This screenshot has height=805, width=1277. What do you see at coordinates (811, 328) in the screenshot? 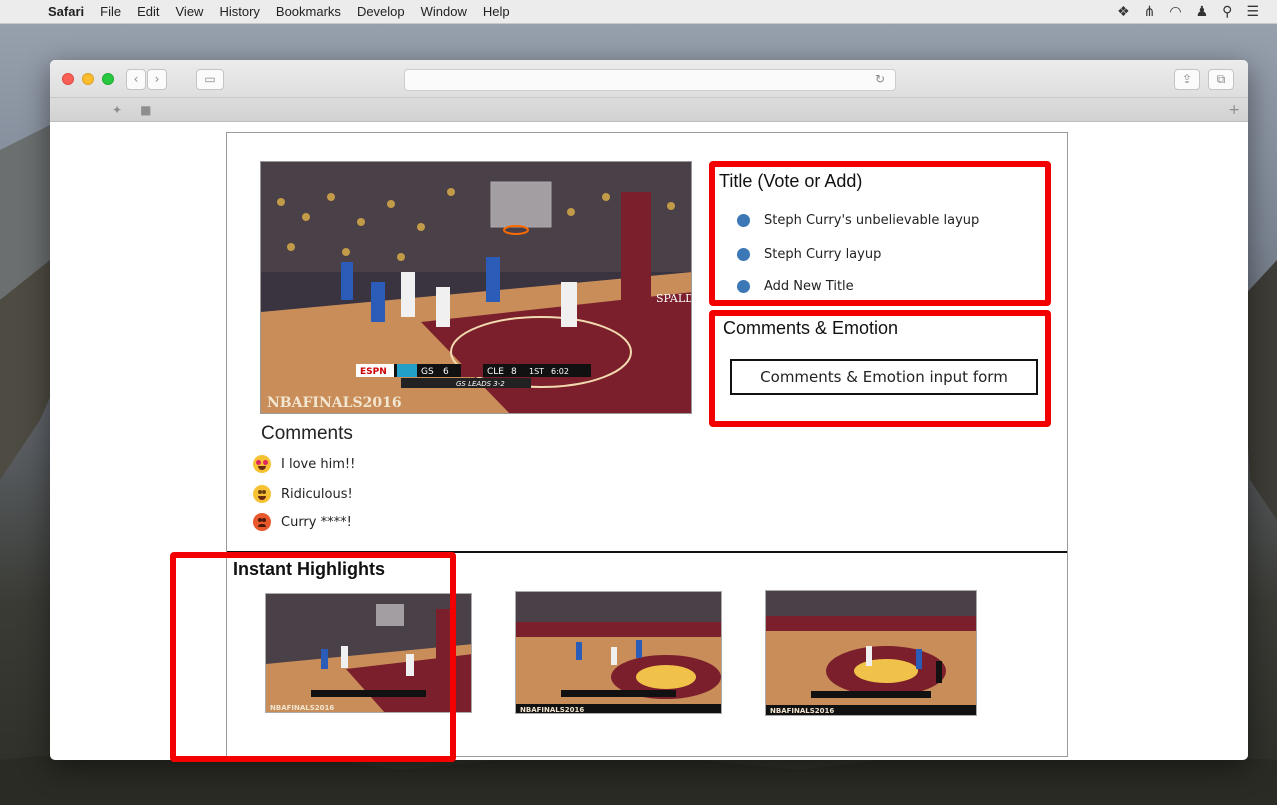
I see `comments-emotion-heading: Comments & Emotion` at bounding box center [811, 328].